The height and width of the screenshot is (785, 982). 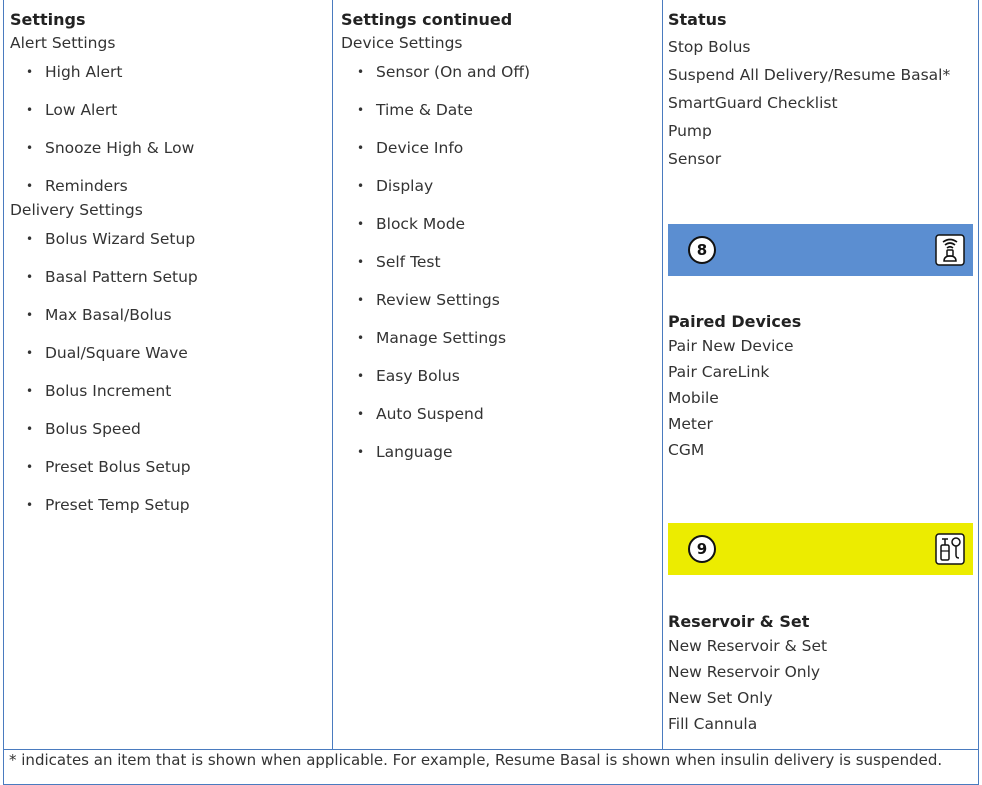 What do you see at coordinates (719, 372) in the screenshot?
I see `list-item: Pair CareLink` at bounding box center [719, 372].